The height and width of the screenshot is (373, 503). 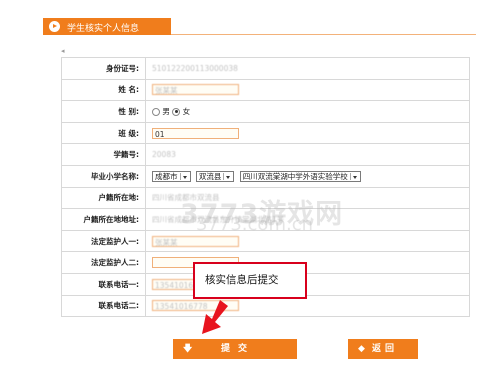 What do you see at coordinates (54, 26) in the screenshot?
I see `play-circle-icon` at bounding box center [54, 26].